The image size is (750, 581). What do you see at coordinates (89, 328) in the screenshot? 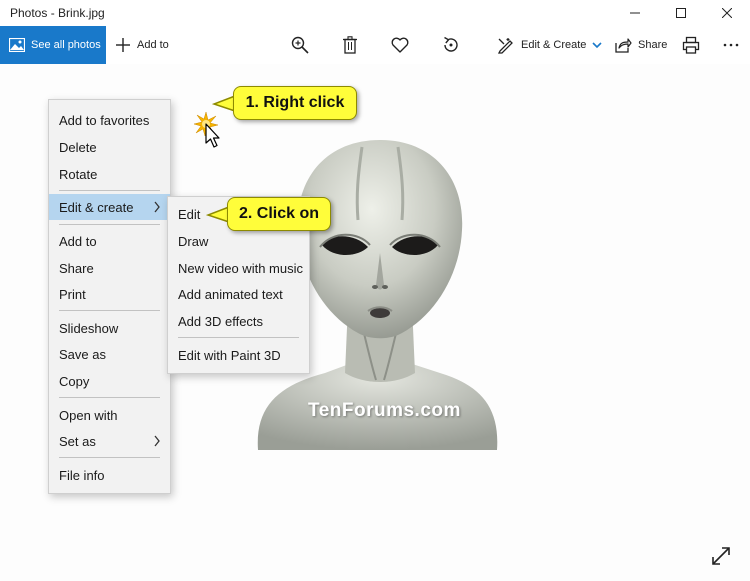
I see `menu-item-label: Slideshow` at bounding box center [89, 328].